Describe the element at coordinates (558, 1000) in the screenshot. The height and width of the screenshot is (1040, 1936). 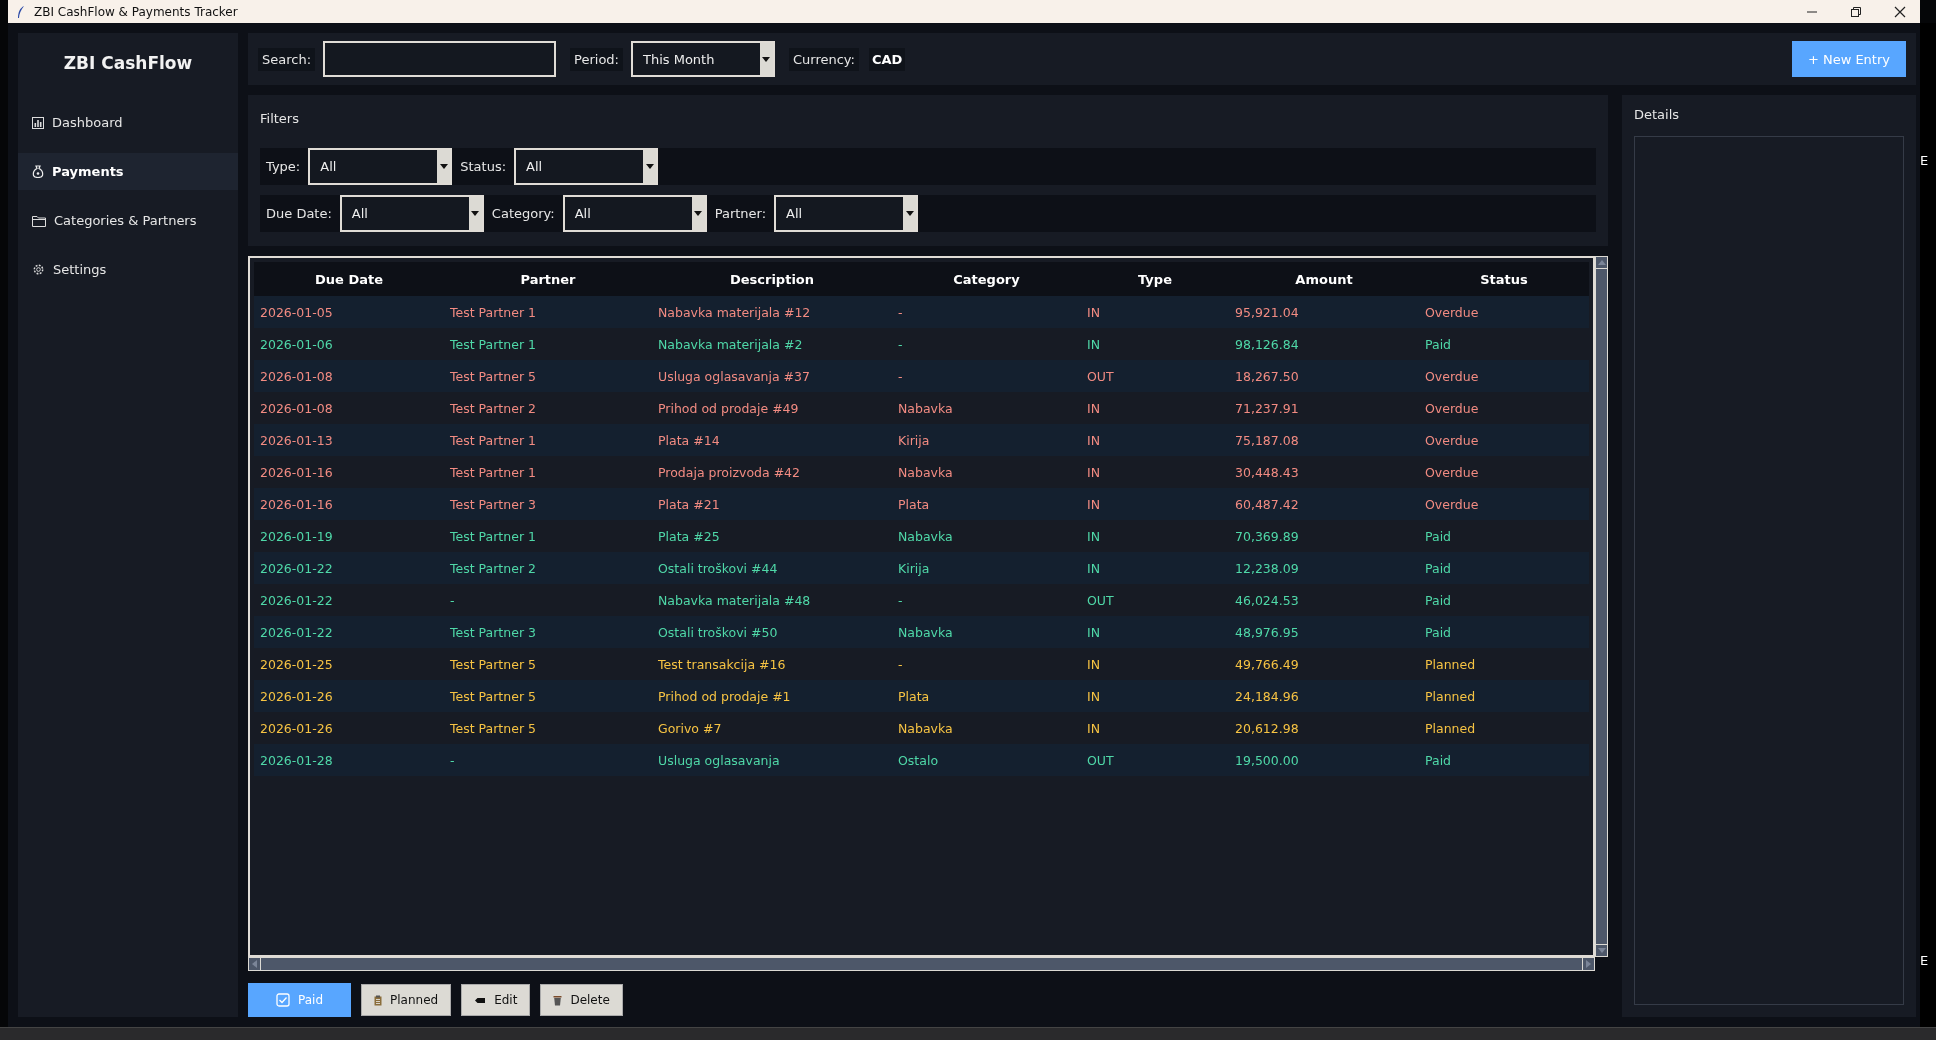
I see `trash-icon` at that location.